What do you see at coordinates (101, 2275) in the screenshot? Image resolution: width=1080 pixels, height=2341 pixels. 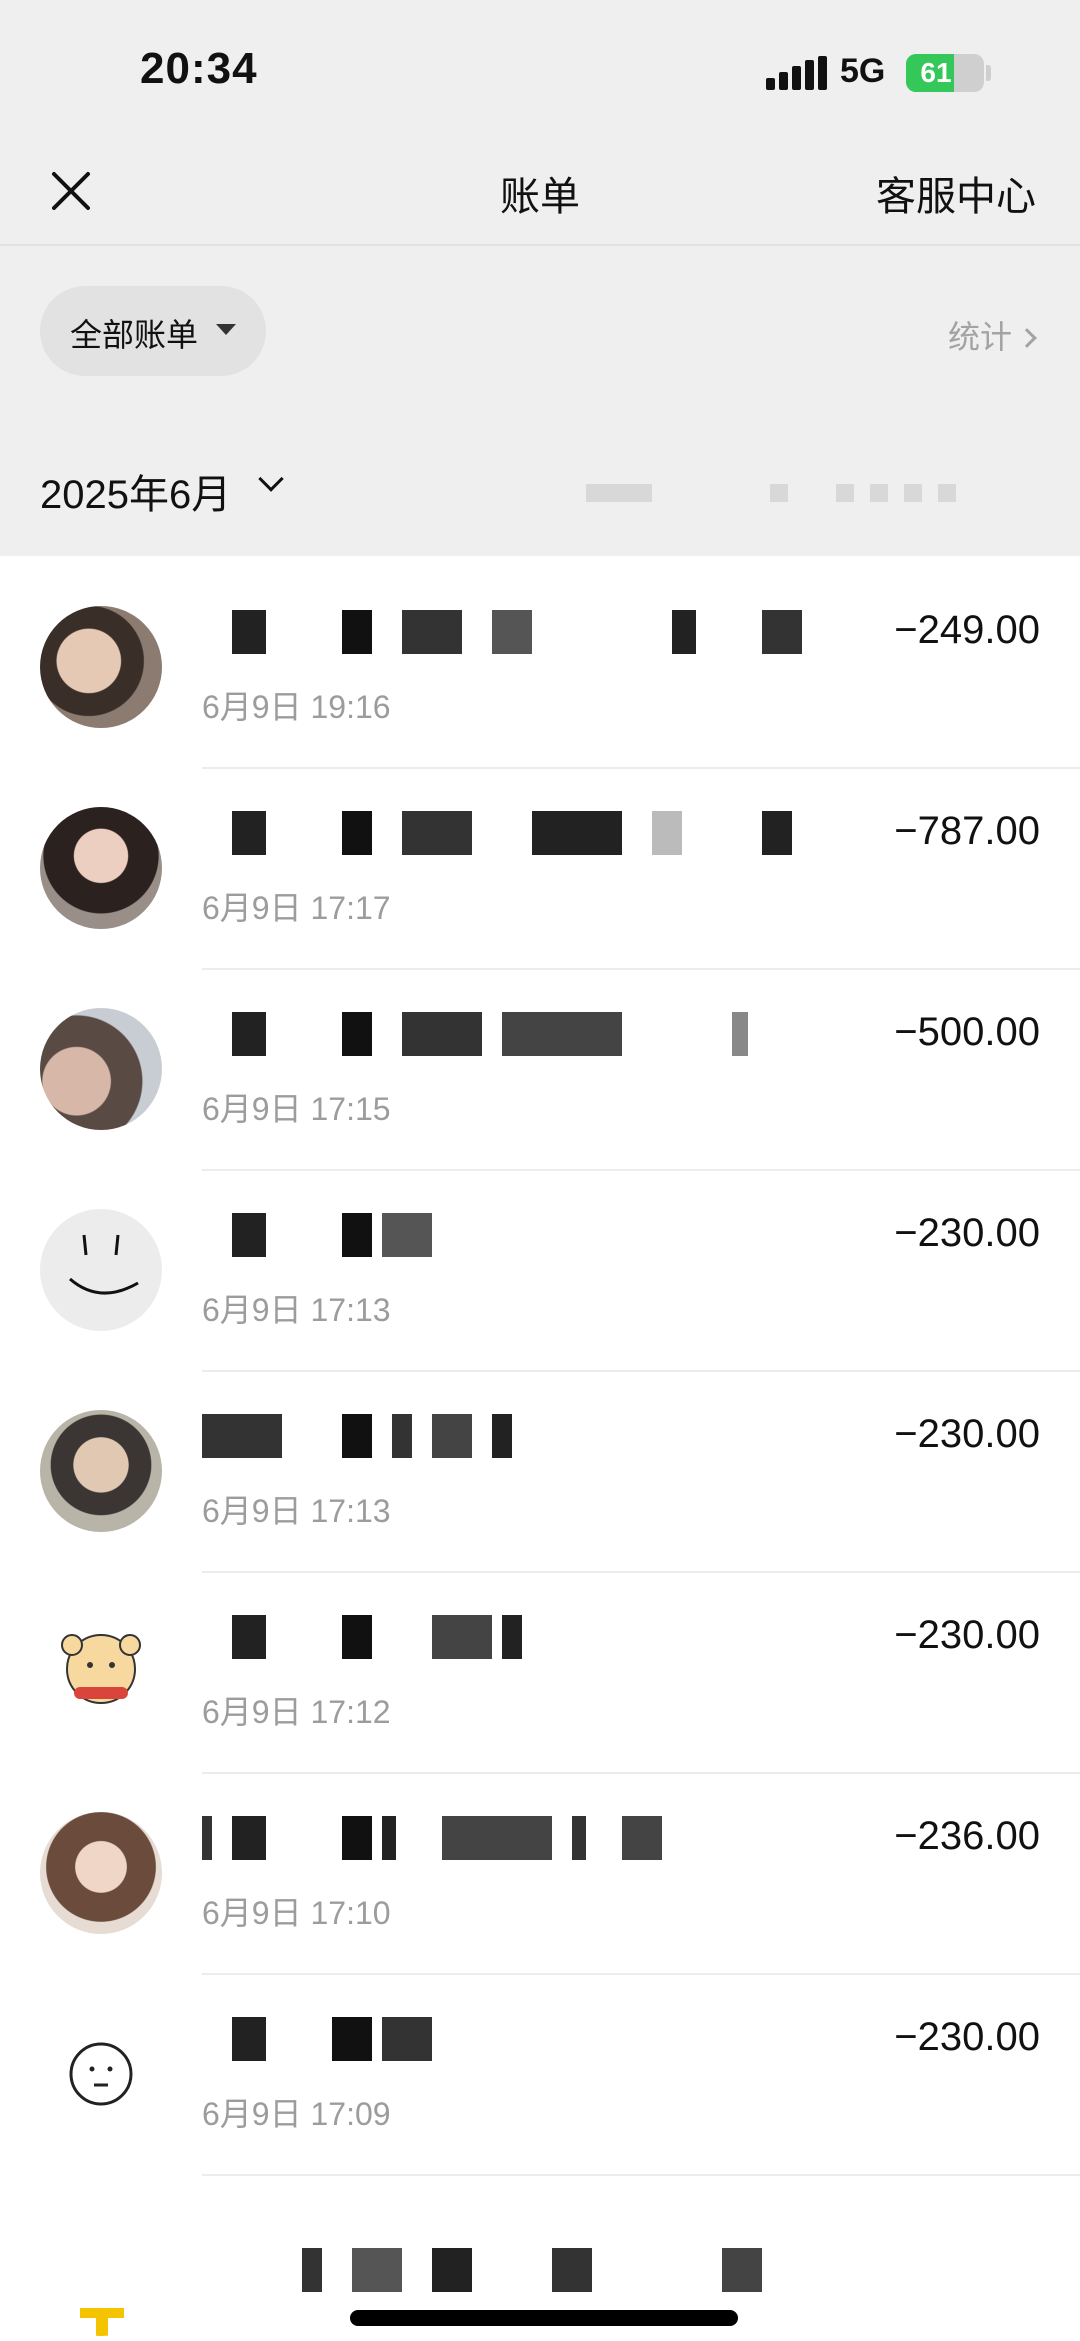 I see `t-logo-avatar` at bounding box center [101, 2275].